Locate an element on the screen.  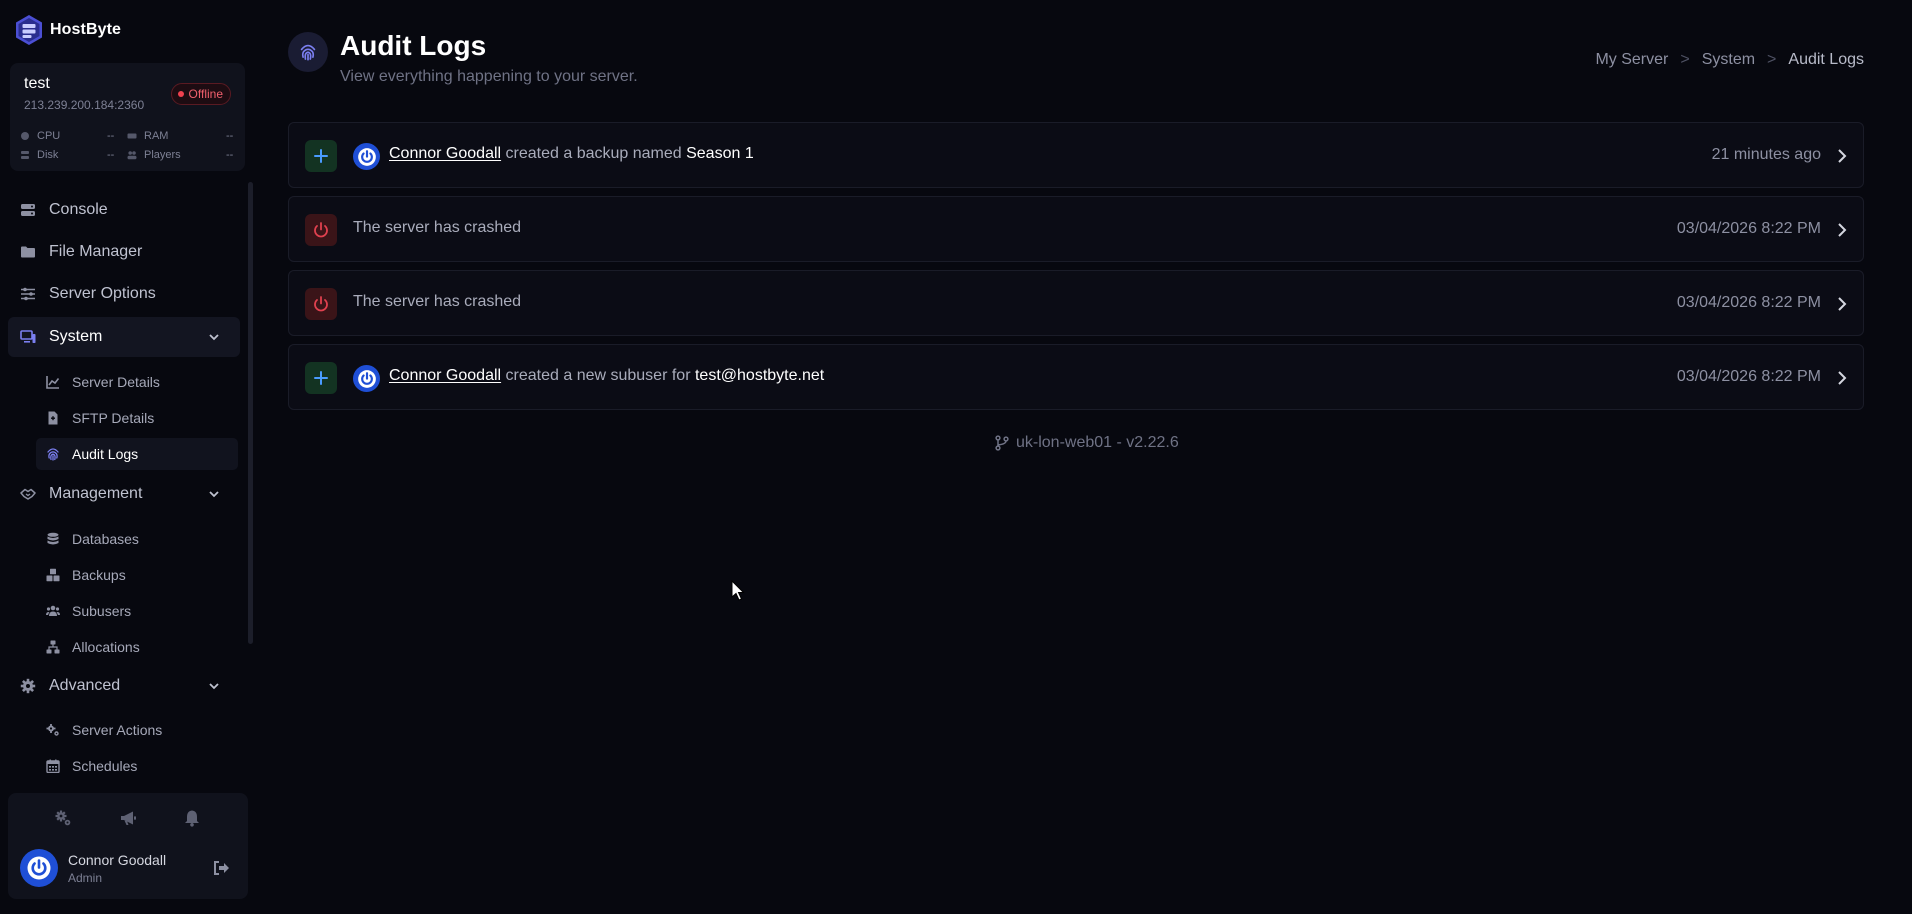
breadcrumb-item-my-server: My Server is located at coordinates (1631, 60).